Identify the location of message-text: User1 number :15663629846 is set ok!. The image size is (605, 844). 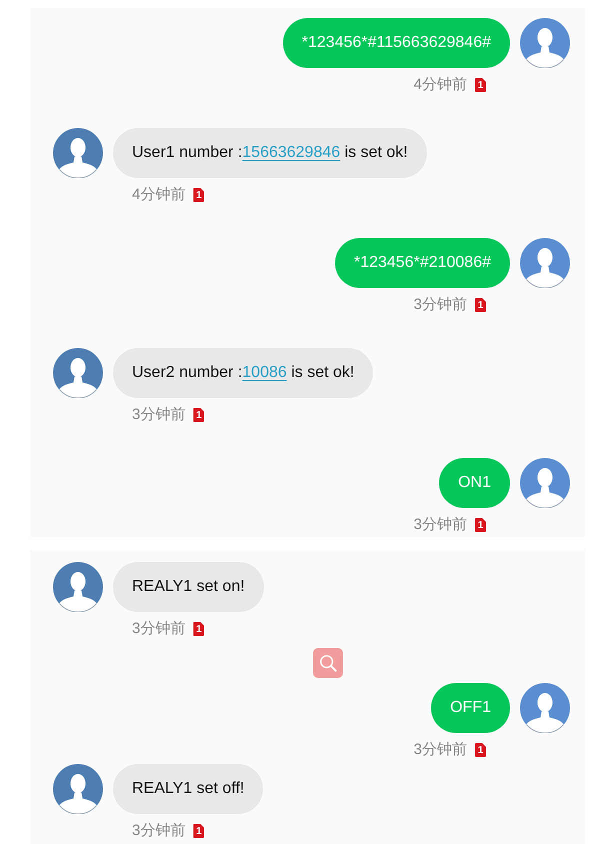
(270, 153).